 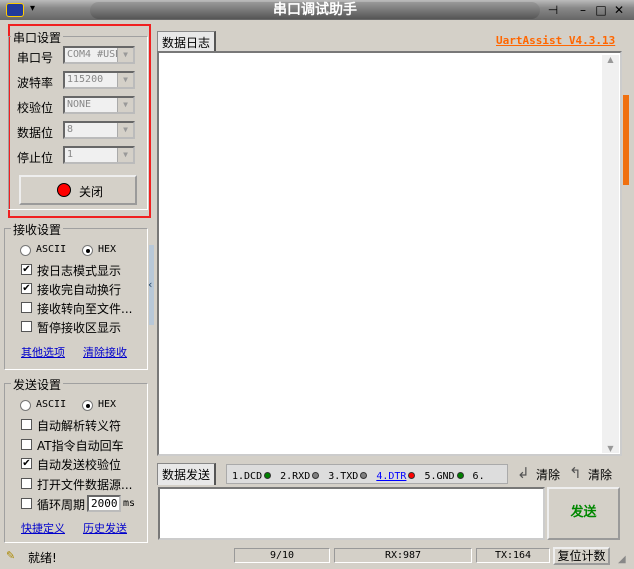 I want to click on signal-indicator: 3.TXD, so click(x=349, y=475).